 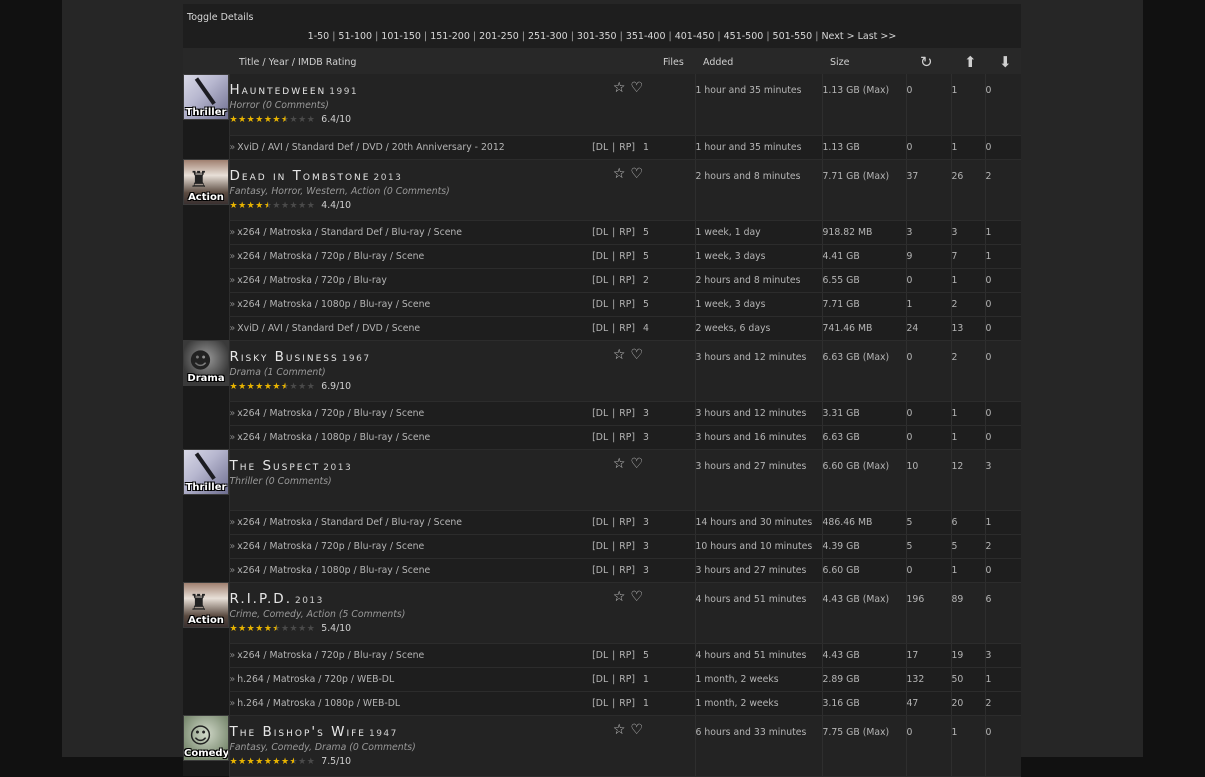 What do you see at coordinates (372, 614) in the screenshot?
I see `comments-link: (5 Comments)` at bounding box center [372, 614].